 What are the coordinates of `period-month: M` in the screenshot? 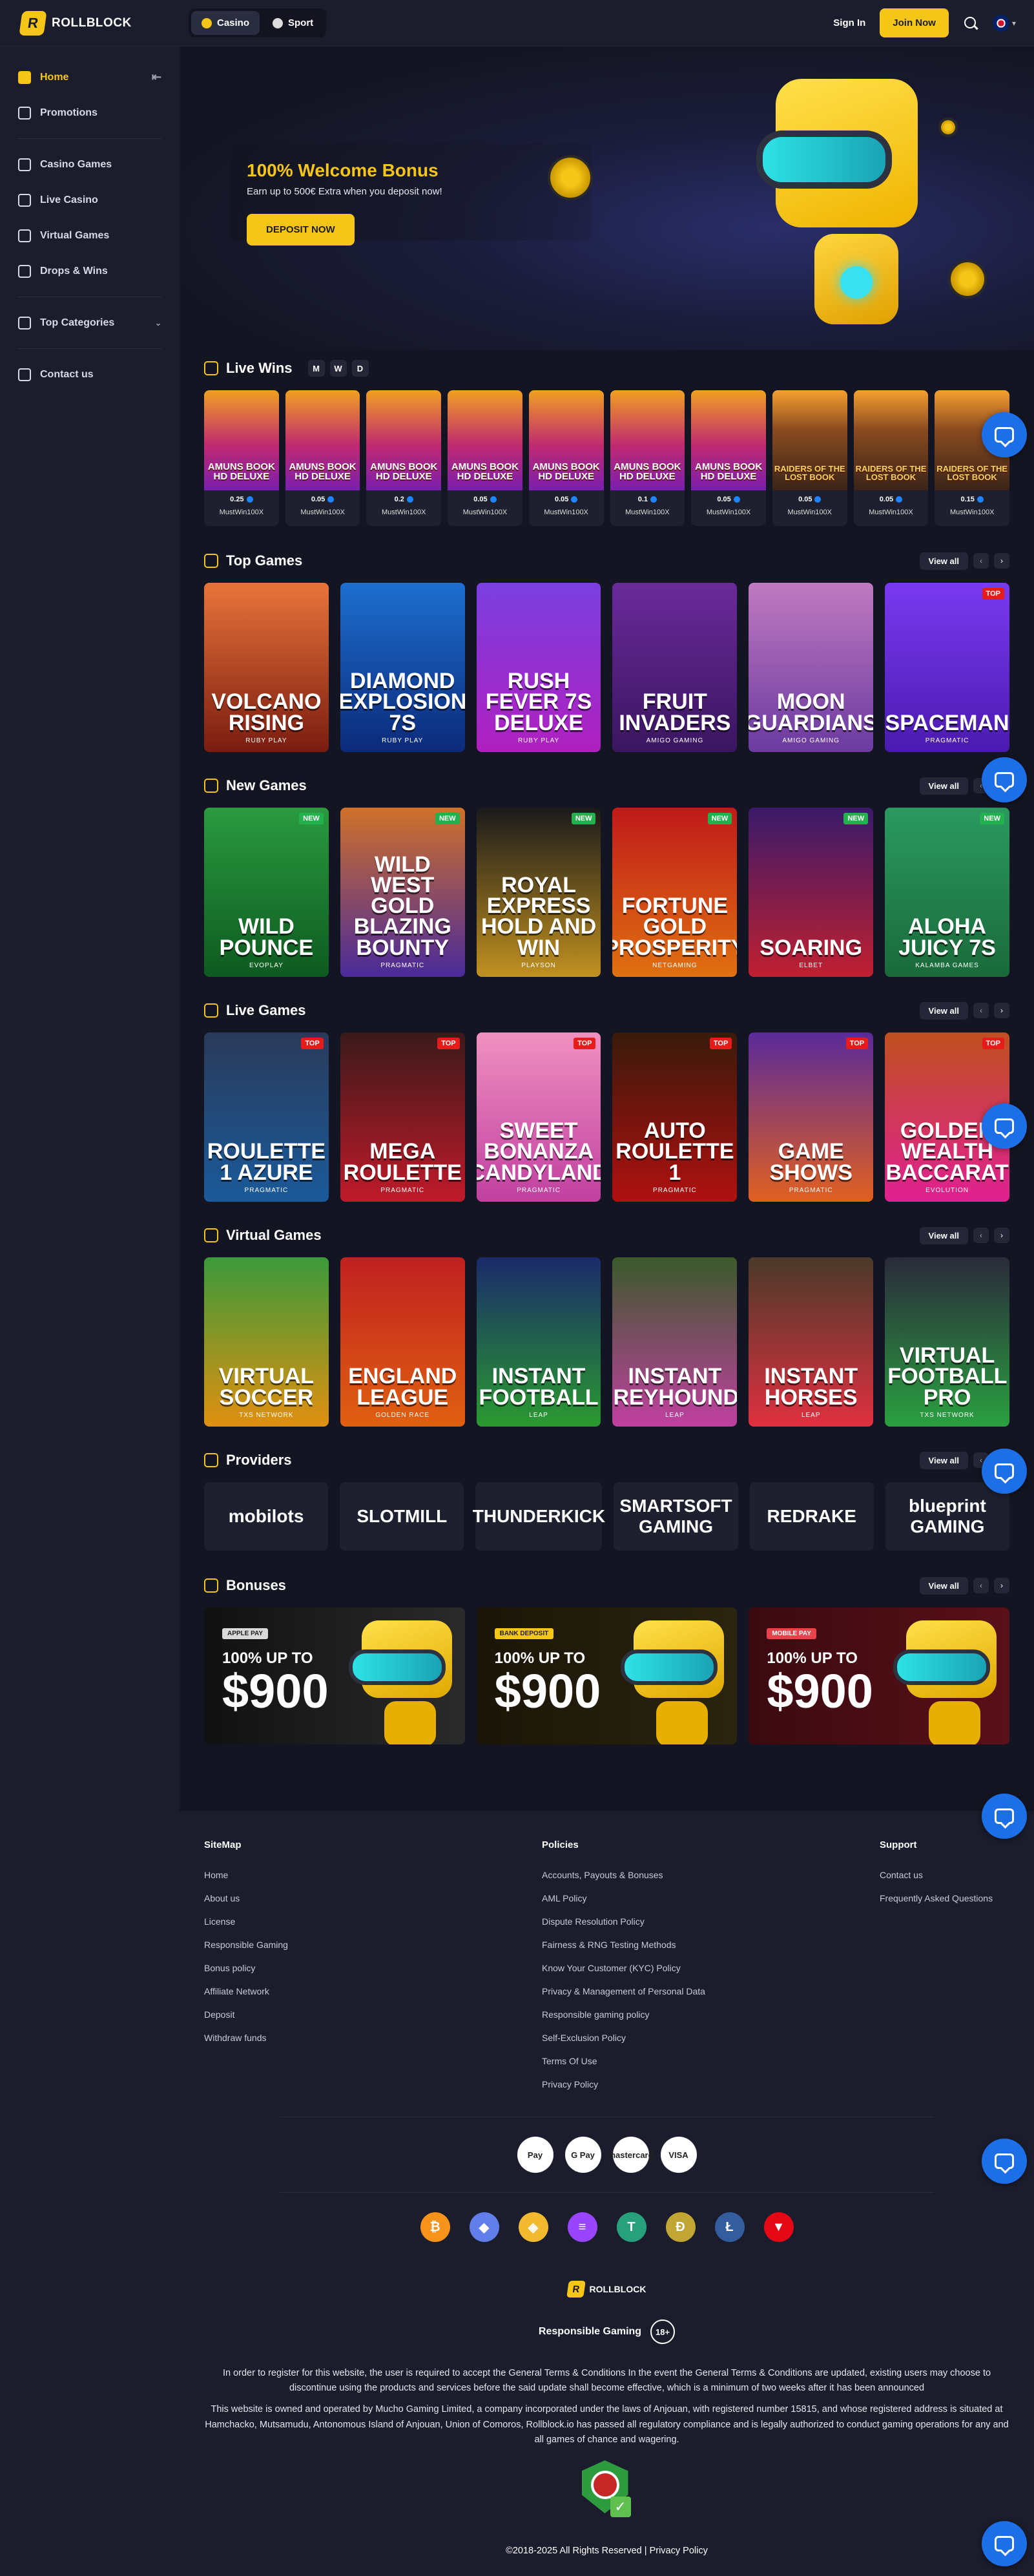 It's located at (316, 368).